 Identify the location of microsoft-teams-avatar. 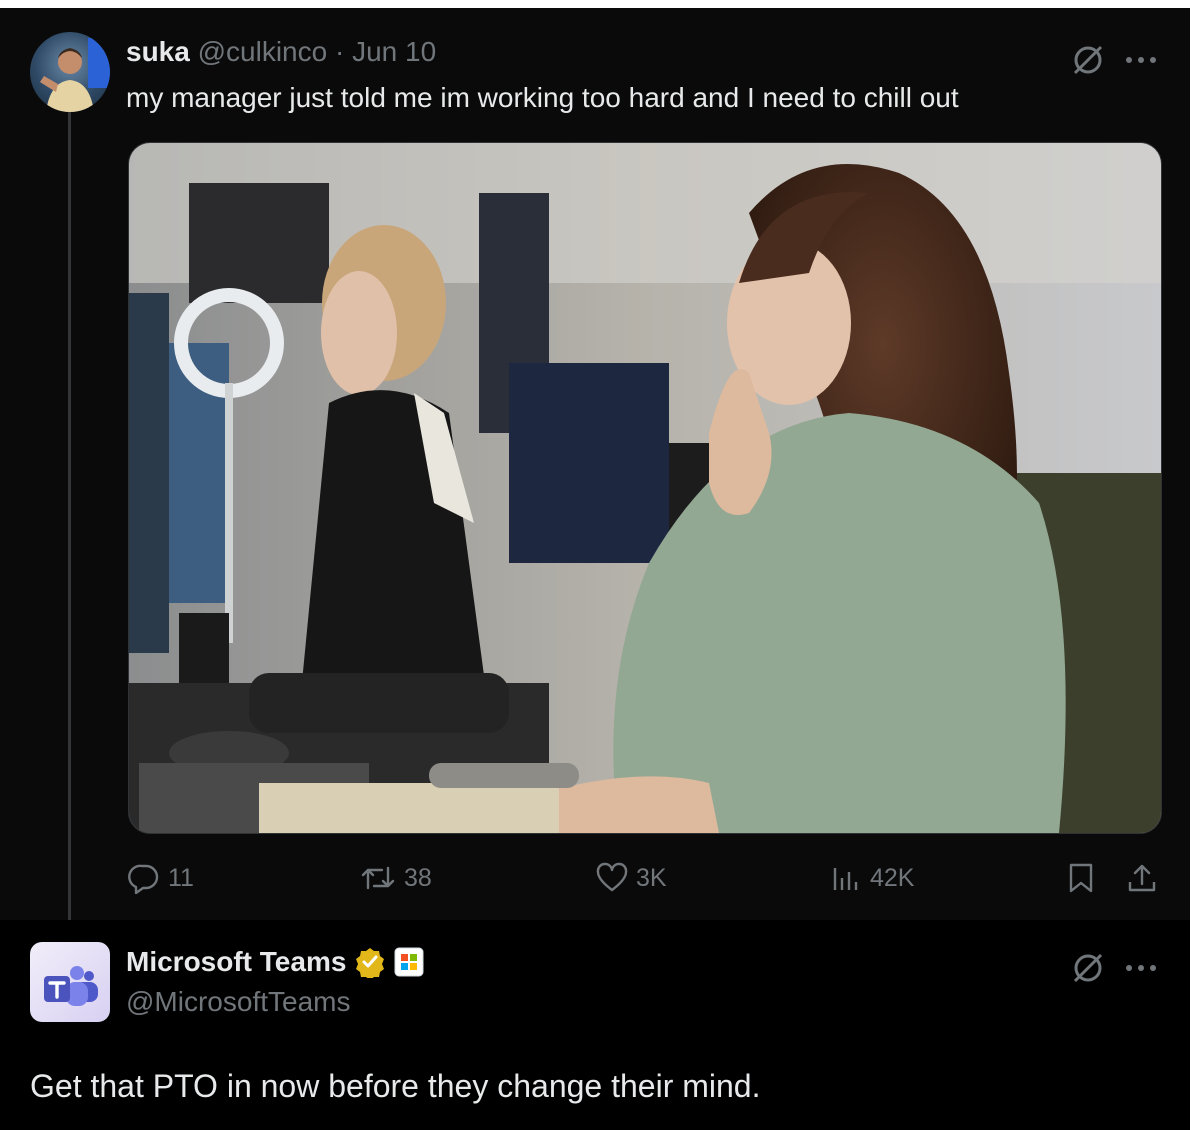
(70, 982).